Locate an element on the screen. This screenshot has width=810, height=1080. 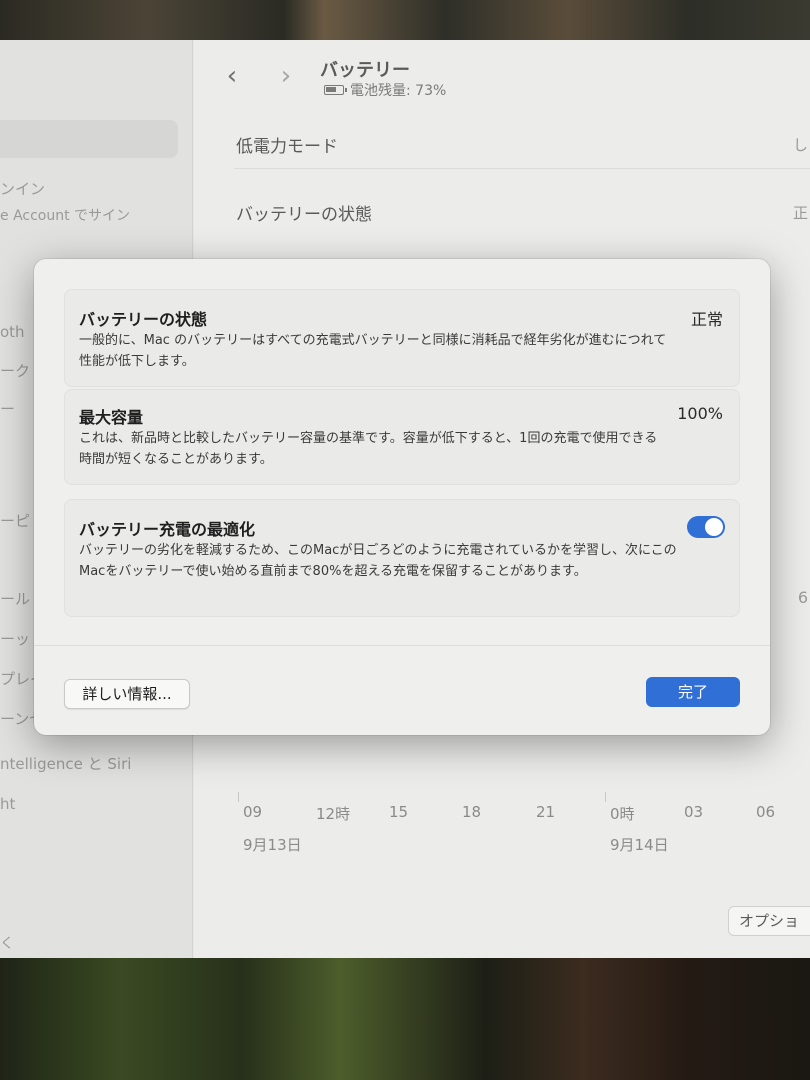
battery-health-label: バッテリーの状態 is located at coordinates (304, 215).